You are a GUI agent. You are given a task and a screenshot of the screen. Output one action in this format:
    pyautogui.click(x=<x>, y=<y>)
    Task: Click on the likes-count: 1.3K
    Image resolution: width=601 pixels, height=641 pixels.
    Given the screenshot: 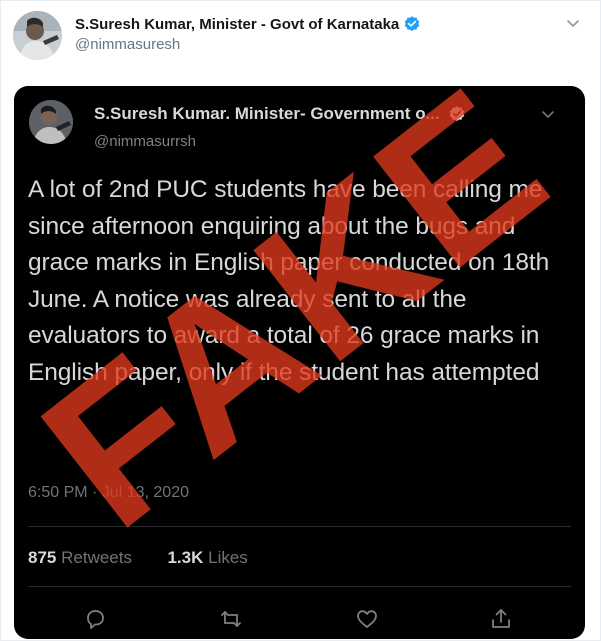 What is the action you would take?
    pyautogui.click(x=185, y=557)
    